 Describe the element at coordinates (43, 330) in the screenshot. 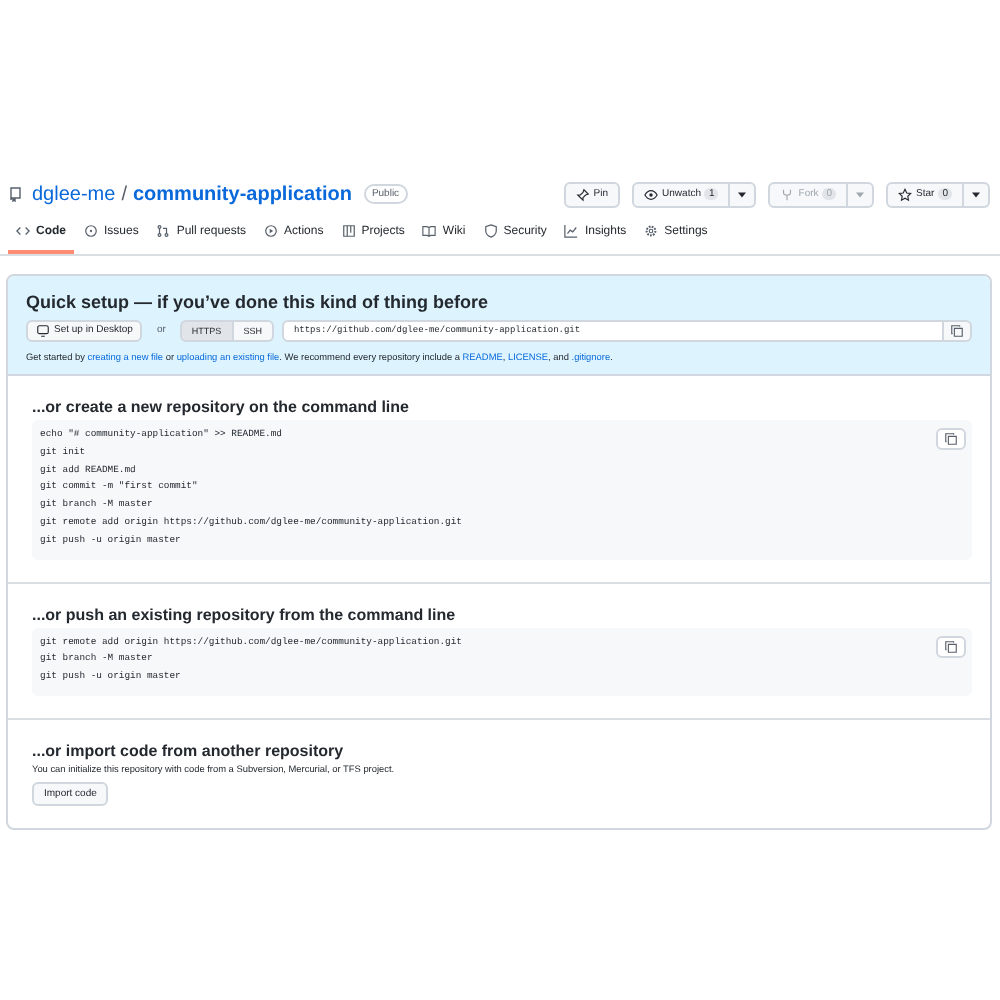

I see `desktop-icon` at that location.